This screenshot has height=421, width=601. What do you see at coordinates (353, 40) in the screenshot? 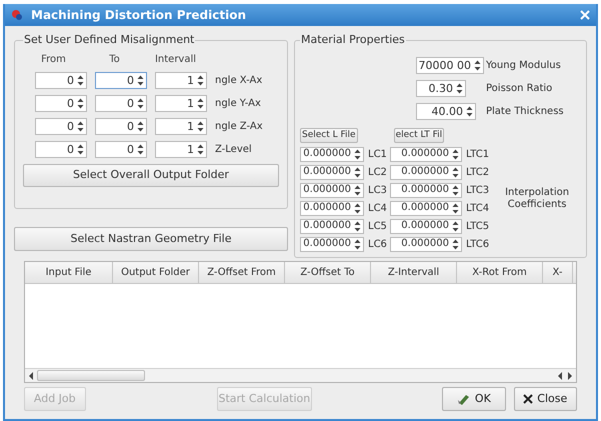
I see `group-title: Material Properties` at bounding box center [353, 40].